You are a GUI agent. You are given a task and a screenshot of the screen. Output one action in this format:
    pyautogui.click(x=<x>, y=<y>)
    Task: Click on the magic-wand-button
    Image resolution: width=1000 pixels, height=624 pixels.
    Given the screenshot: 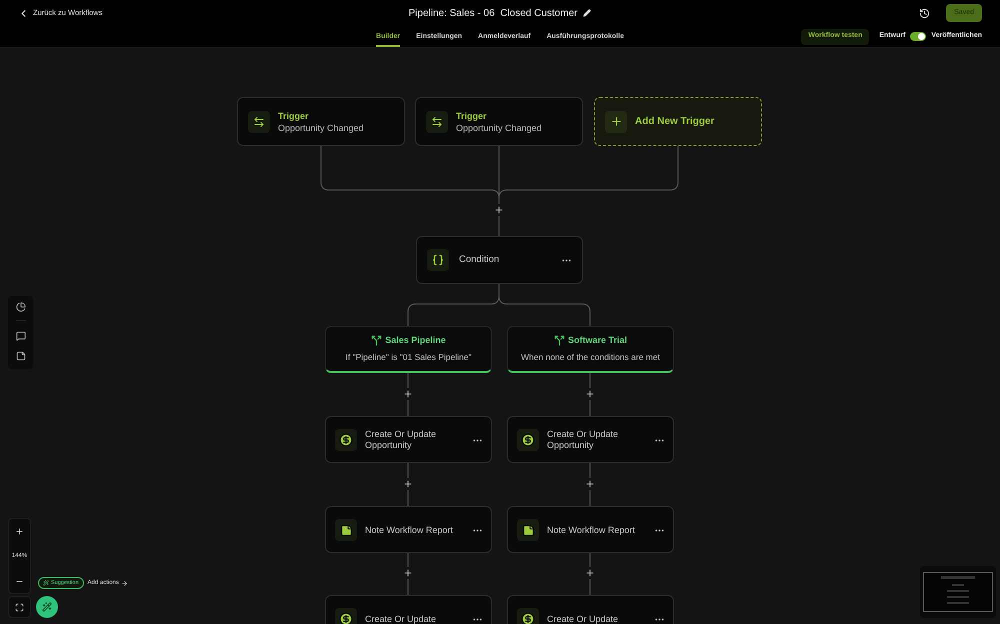 What is the action you would take?
    pyautogui.click(x=47, y=607)
    